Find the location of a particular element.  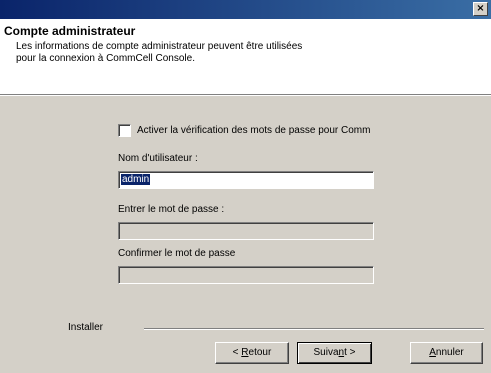

back-mnemonic: R is located at coordinates (245, 352).